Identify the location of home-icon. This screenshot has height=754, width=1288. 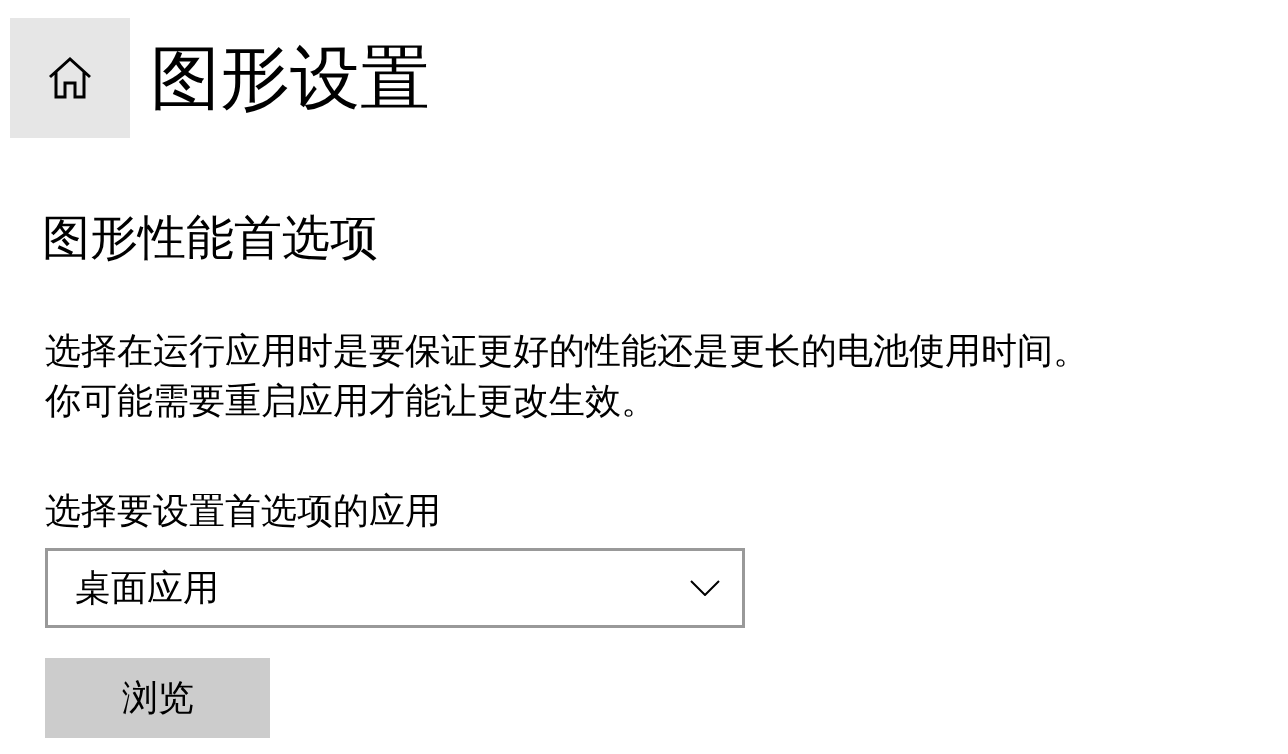
(70, 78).